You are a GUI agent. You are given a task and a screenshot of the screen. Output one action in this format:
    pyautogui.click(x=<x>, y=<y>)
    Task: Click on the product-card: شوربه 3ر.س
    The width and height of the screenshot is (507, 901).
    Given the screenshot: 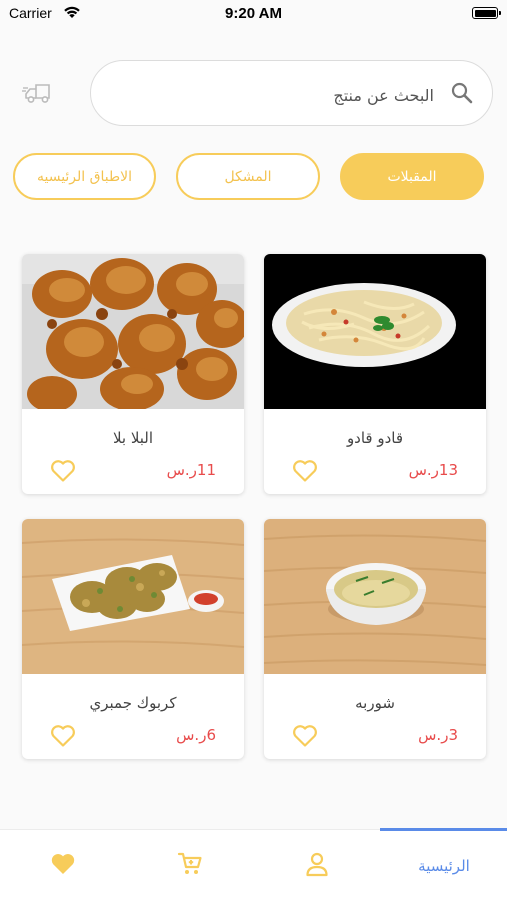 What is the action you would take?
    pyautogui.click(x=375, y=639)
    